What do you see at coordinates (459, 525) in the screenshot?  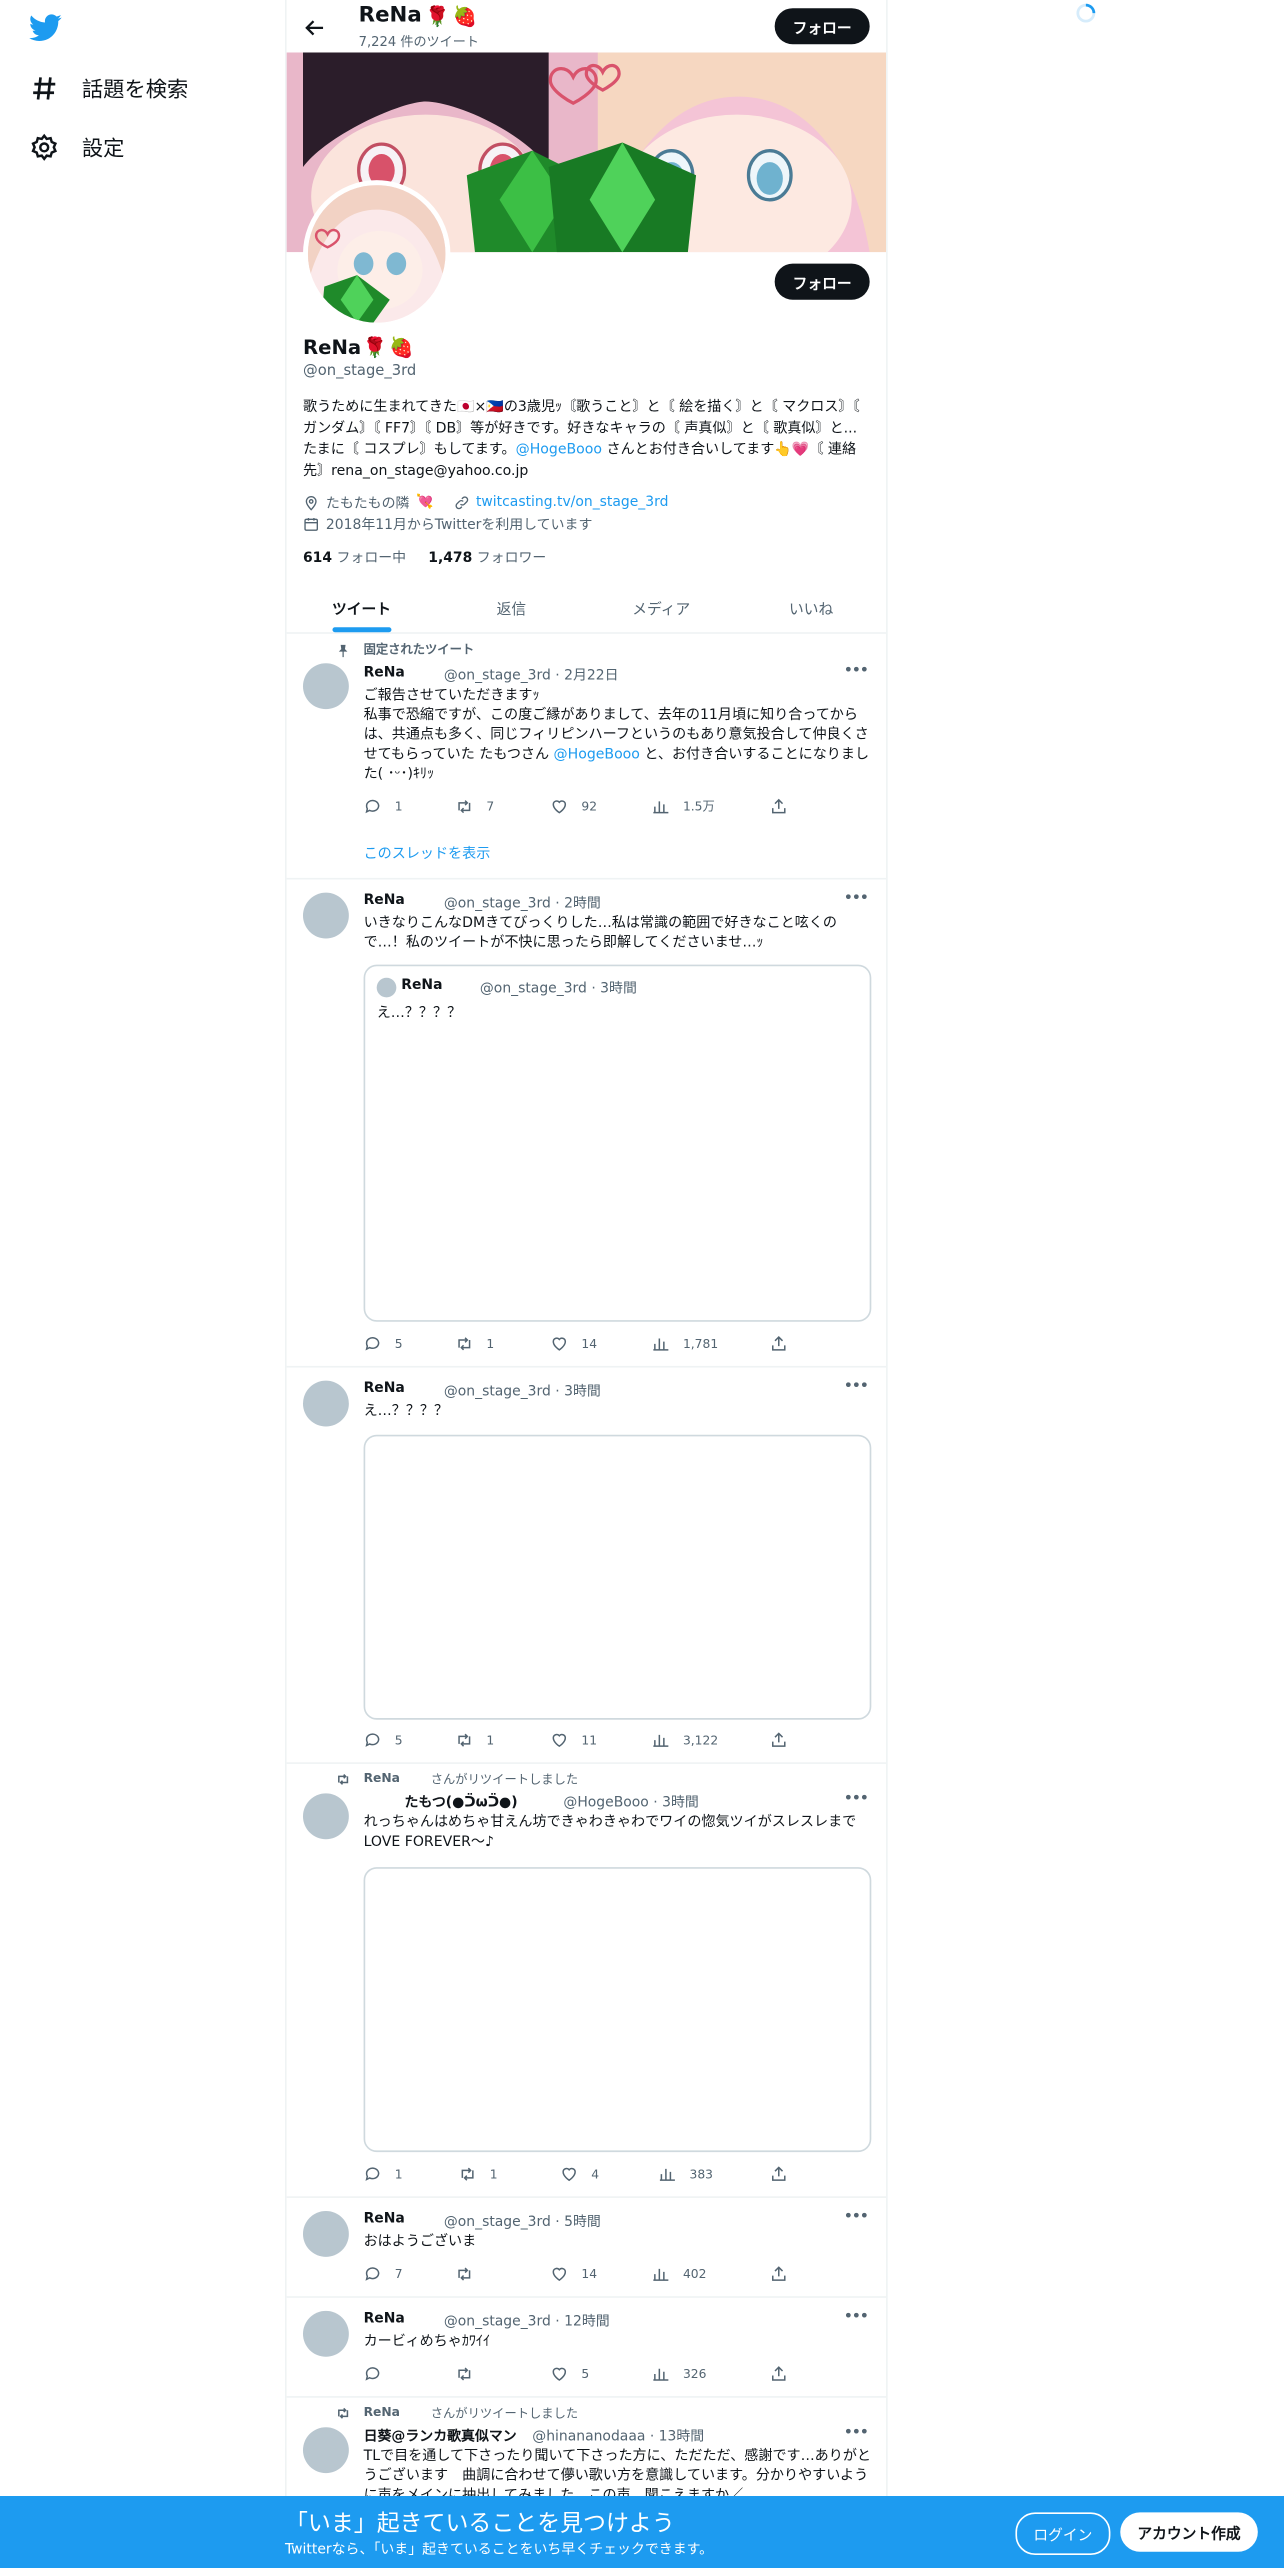 I see `profile-joined-date: 2018年11月からTwitterを利用しています` at bounding box center [459, 525].